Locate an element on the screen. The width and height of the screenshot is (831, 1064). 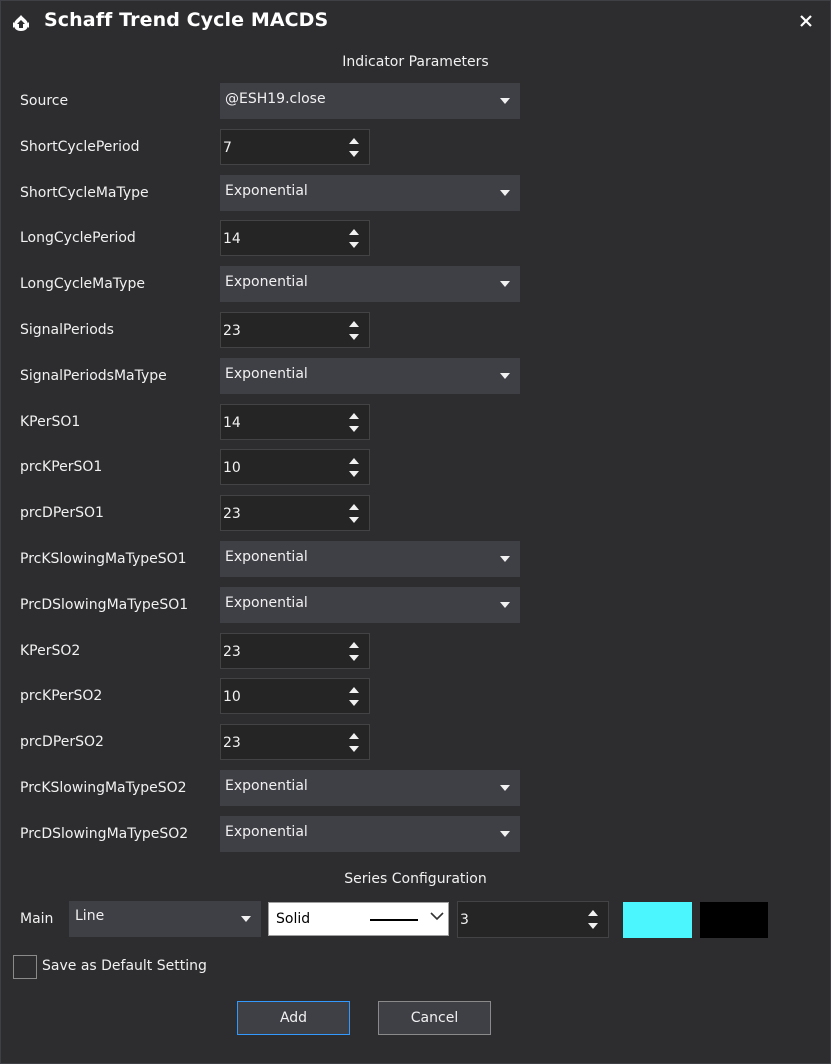
spinner-signalperiods: 23 is located at coordinates (295, 330).